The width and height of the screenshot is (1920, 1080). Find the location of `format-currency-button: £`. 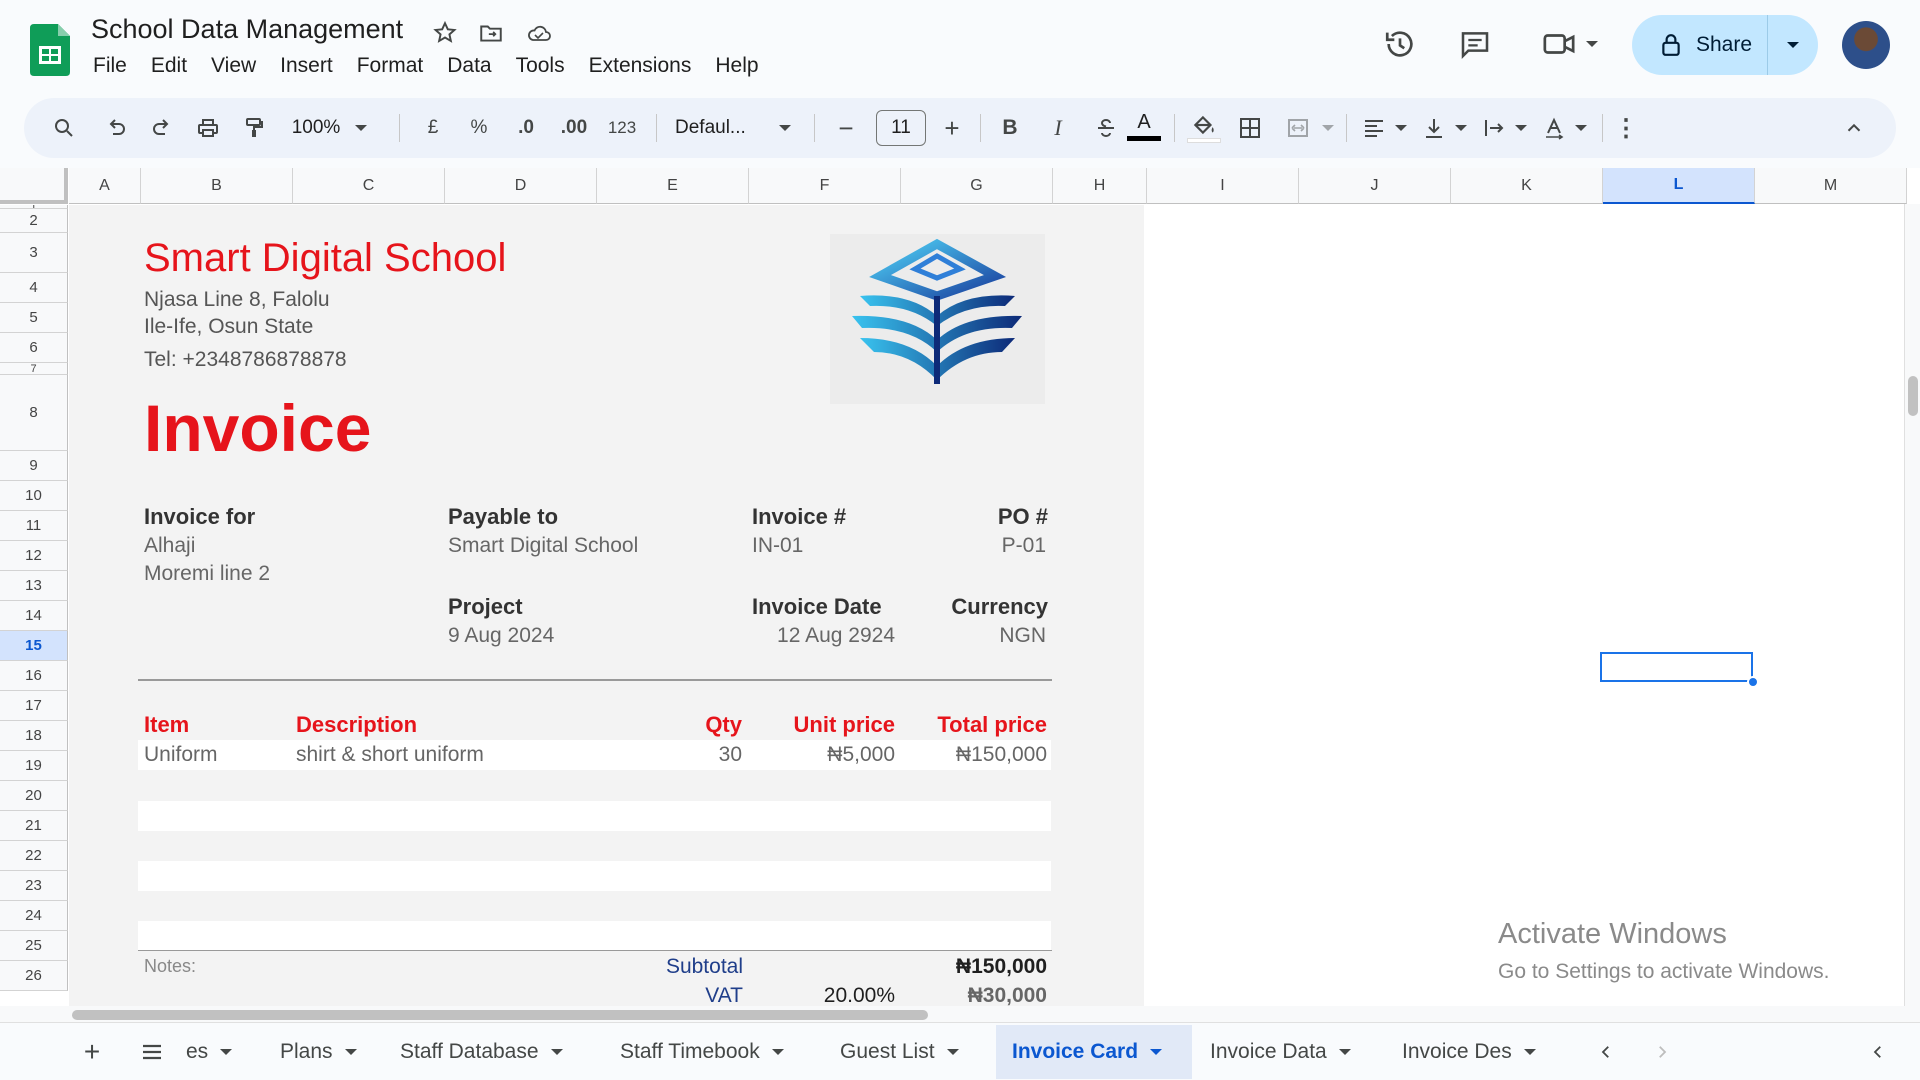

format-currency-button: £ is located at coordinates (433, 128).